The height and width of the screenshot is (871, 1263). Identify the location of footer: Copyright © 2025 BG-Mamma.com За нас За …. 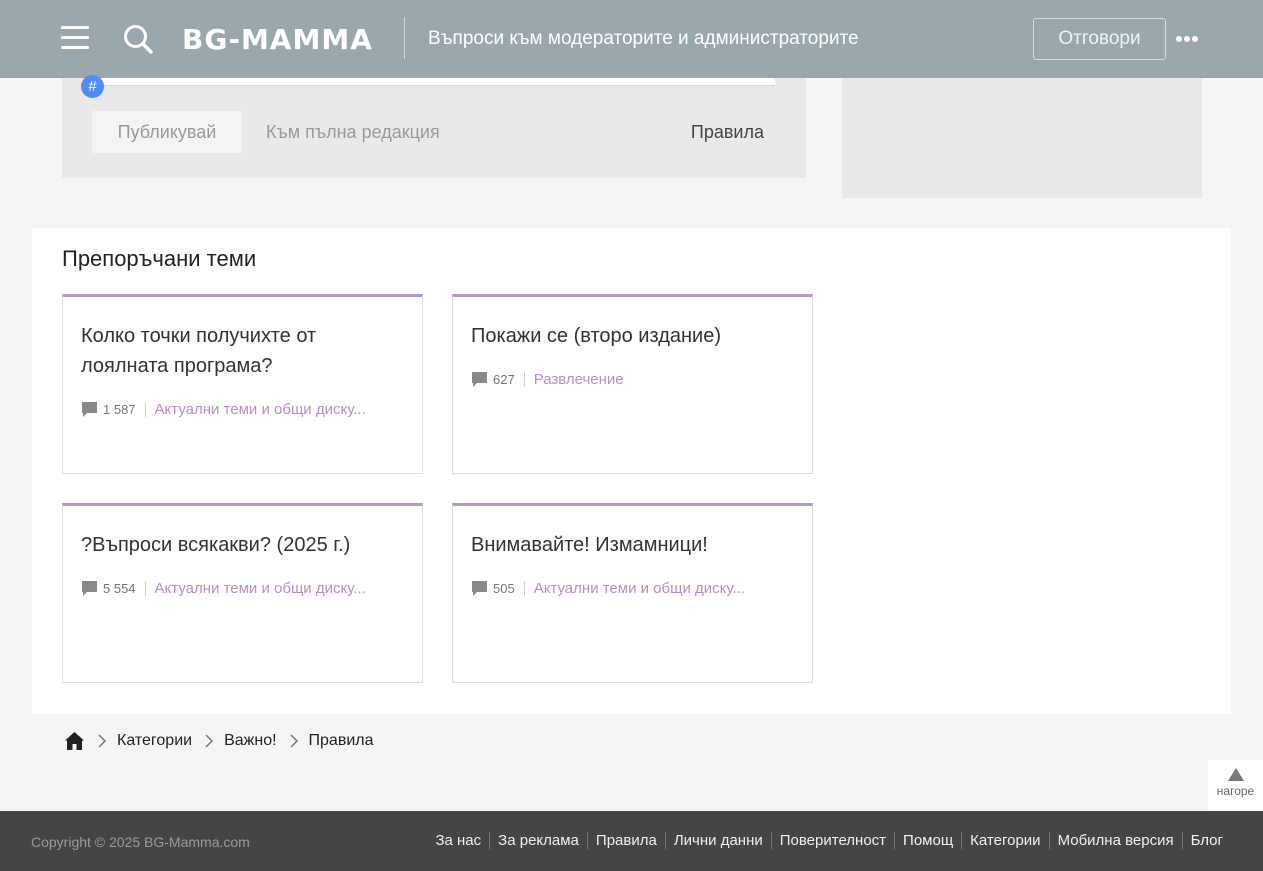
(631, 841).